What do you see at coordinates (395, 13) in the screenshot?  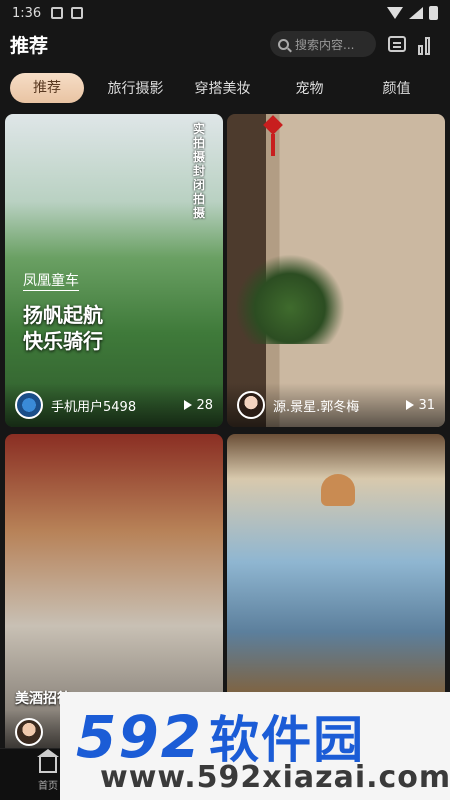 I see `wifi-icon` at bounding box center [395, 13].